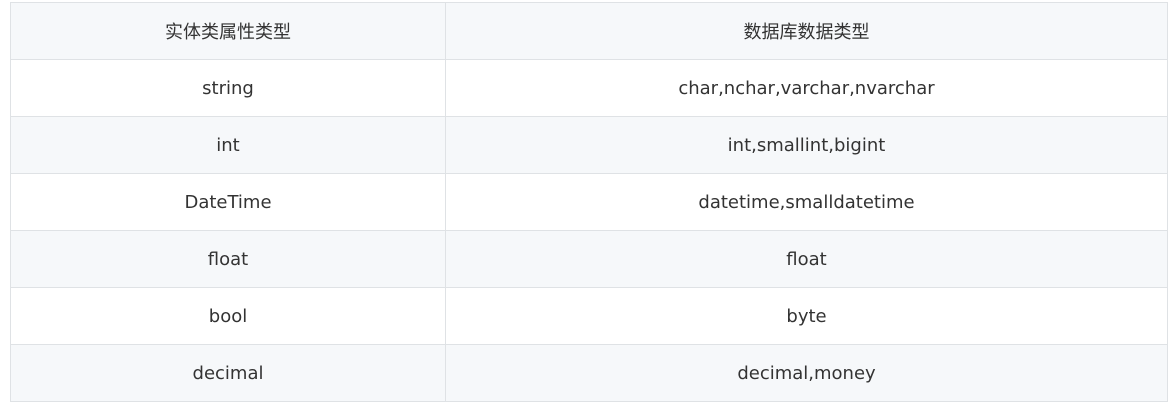  I want to click on table-row: int int,smallint,bigint, so click(589, 145).